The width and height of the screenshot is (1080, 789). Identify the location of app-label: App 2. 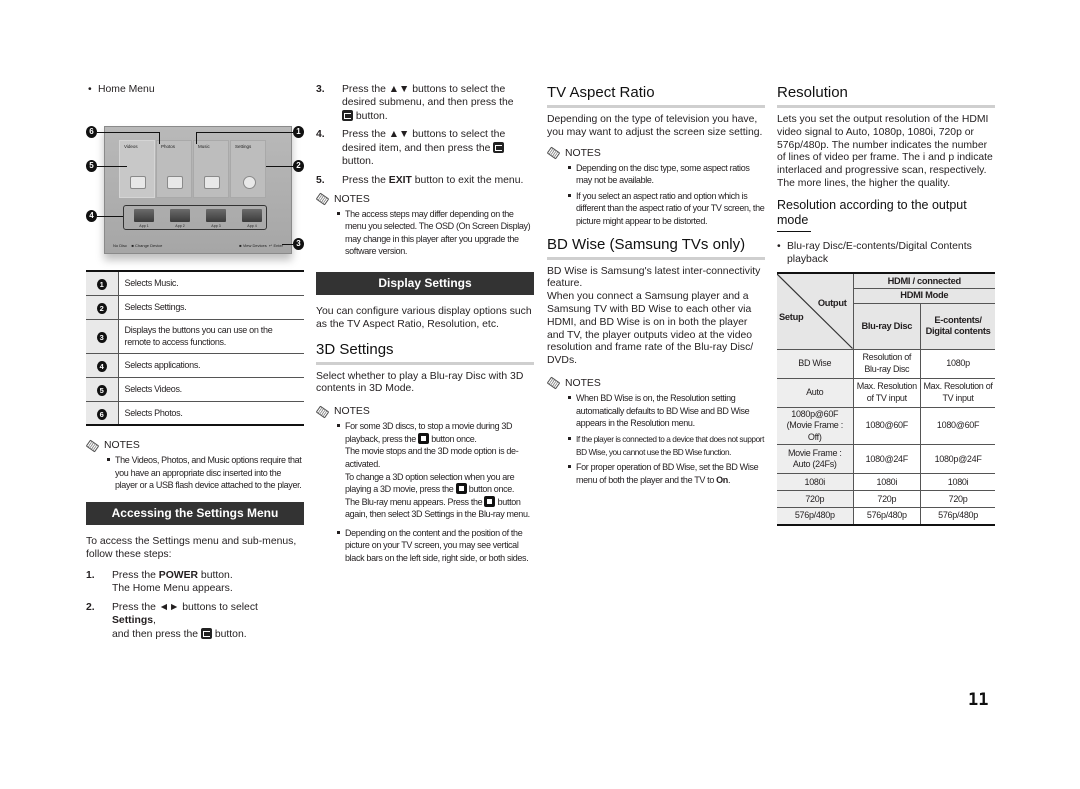
(180, 226).